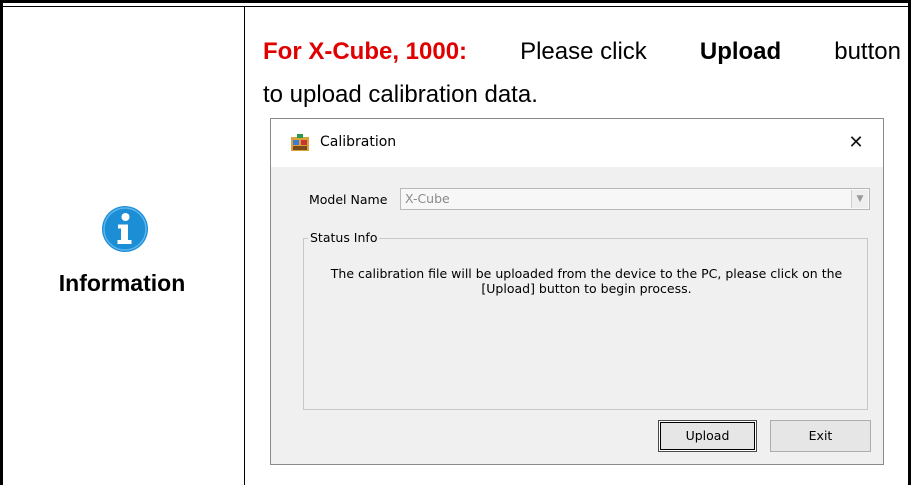 Image resolution: width=911 pixels, height=485 pixels. What do you see at coordinates (427, 198) in the screenshot?
I see `model-name-value: X-Cube` at bounding box center [427, 198].